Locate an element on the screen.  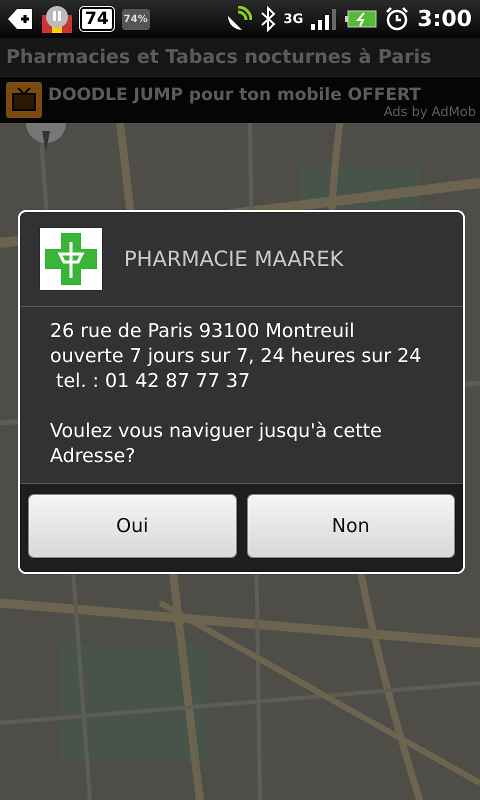
network-type-label: 3G is located at coordinates (294, 19).